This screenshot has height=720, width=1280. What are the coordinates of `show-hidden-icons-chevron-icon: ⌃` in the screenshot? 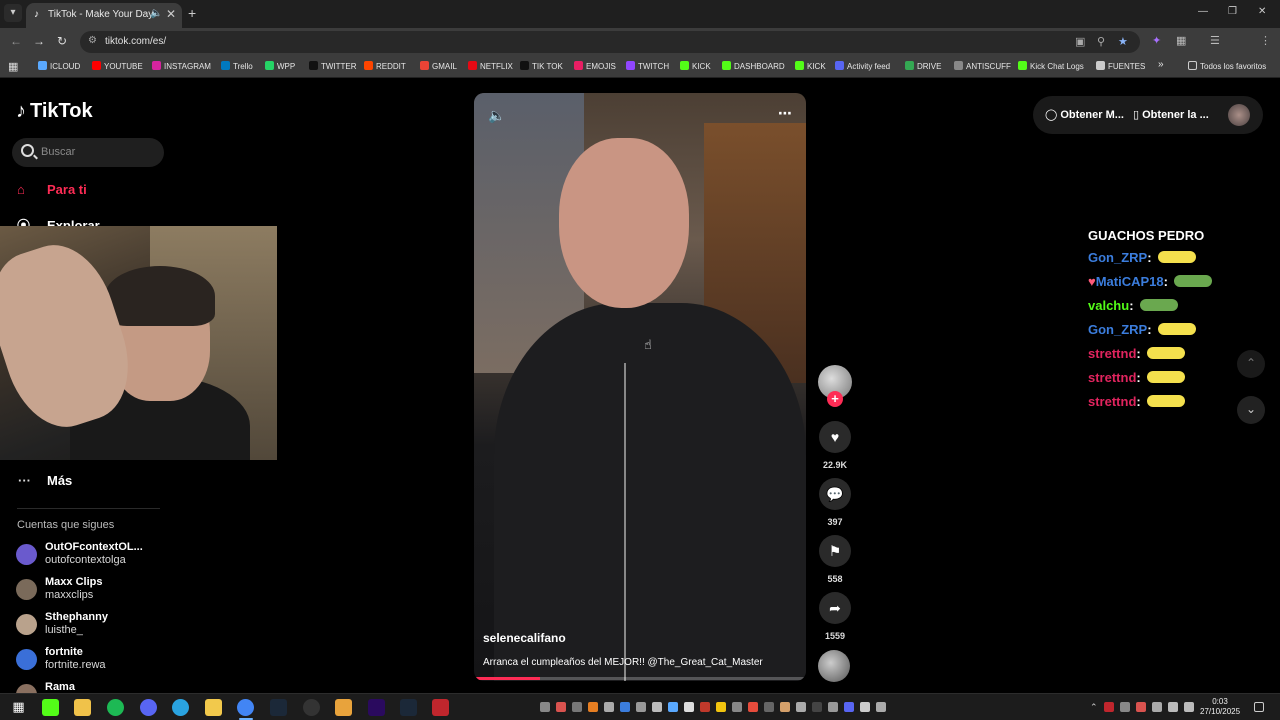 It's located at (1095, 707).